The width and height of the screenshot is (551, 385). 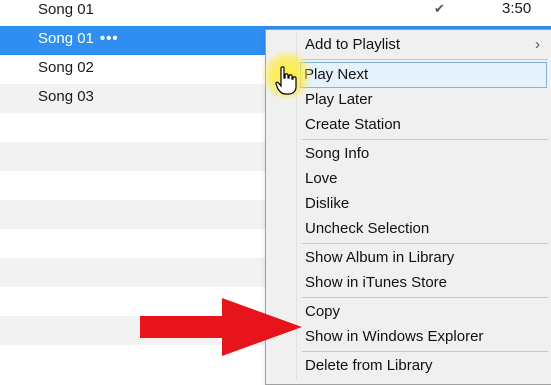 I want to click on checkmark-icon: ✔, so click(x=439, y=9).